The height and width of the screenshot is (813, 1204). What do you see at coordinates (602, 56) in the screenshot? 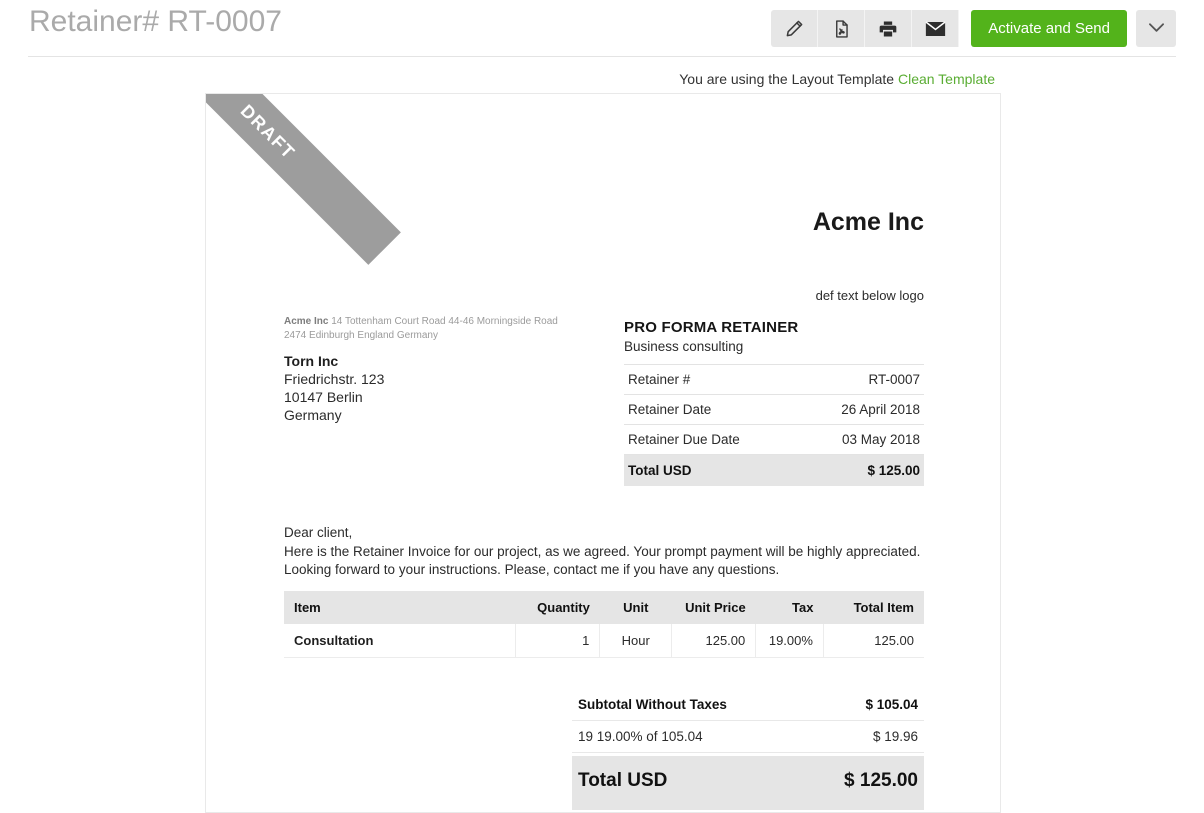
I see `header-divider` at bounding box center [602, 56].